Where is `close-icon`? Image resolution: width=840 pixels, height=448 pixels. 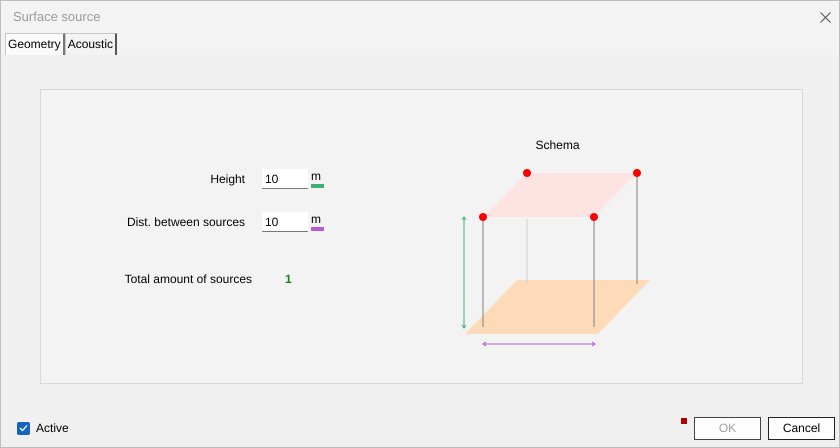 close-icon is located at coordinates (825, 17).